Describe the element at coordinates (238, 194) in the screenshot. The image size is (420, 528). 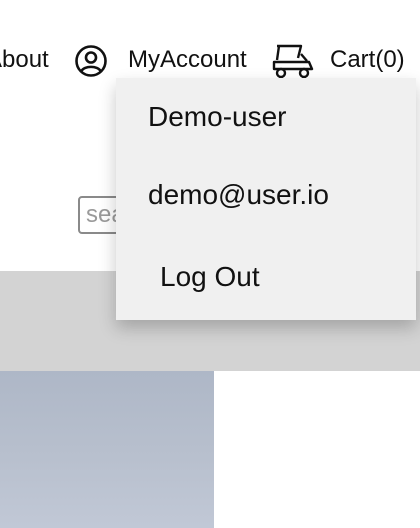
I see `account-email: demo@user.io` at that location.